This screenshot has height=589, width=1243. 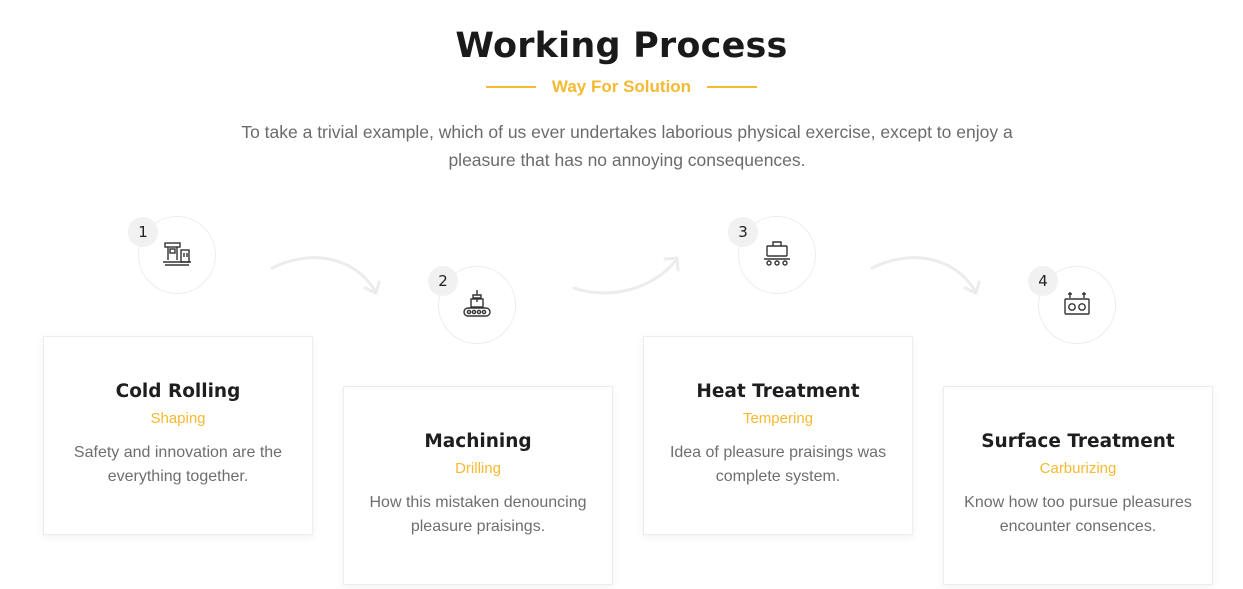 What do you see at coordinates (1078, 441) in the screenshot?
I see `step-card-title: Surface Treatment` at bounding box center [1078, 441].